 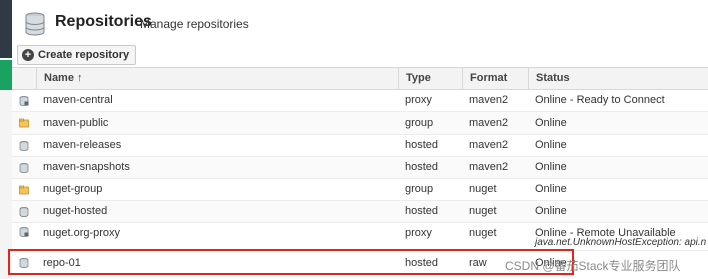 What do you see at coordinates (6, 29) in the screenshot?
I see `nav-header-strip` at bounding box center [6, 29].